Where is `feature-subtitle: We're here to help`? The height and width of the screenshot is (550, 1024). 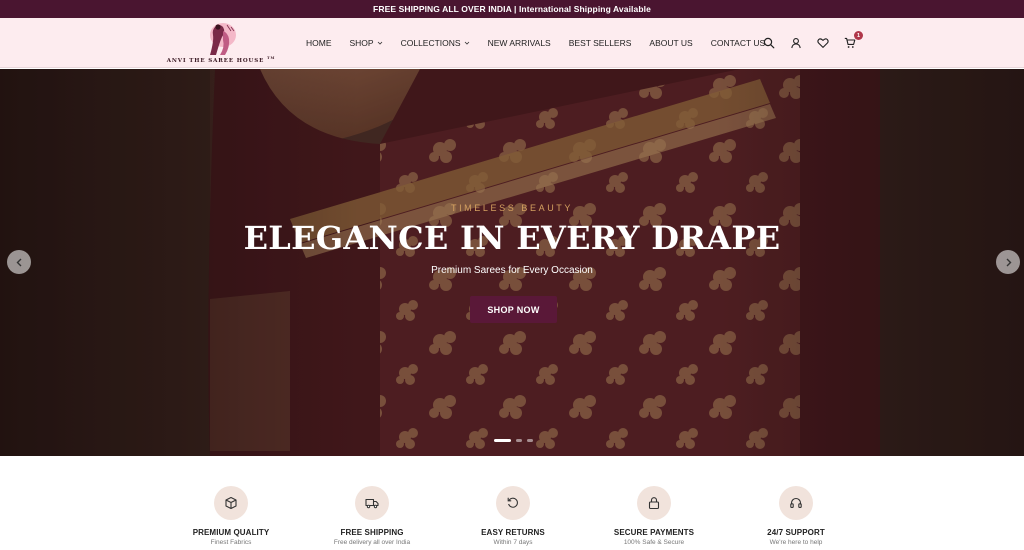 feature-subtitle: We're here to help is located at coordinates (796, 542).